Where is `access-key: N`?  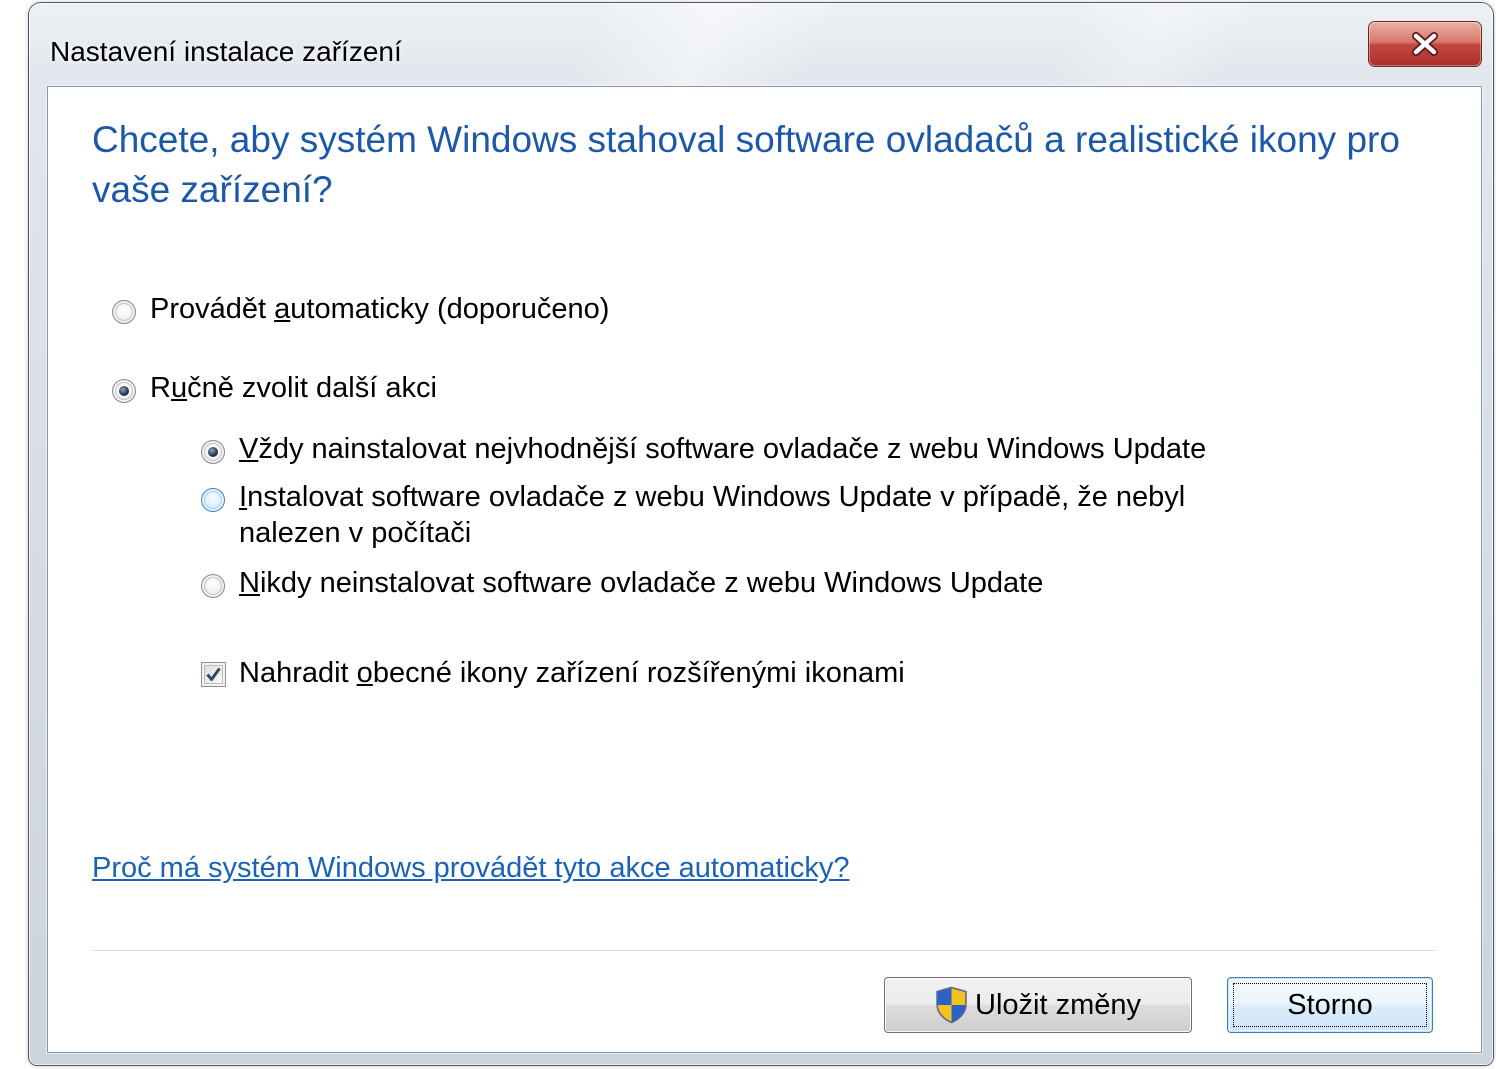 access-key: N is located at coordinates (249, 583).